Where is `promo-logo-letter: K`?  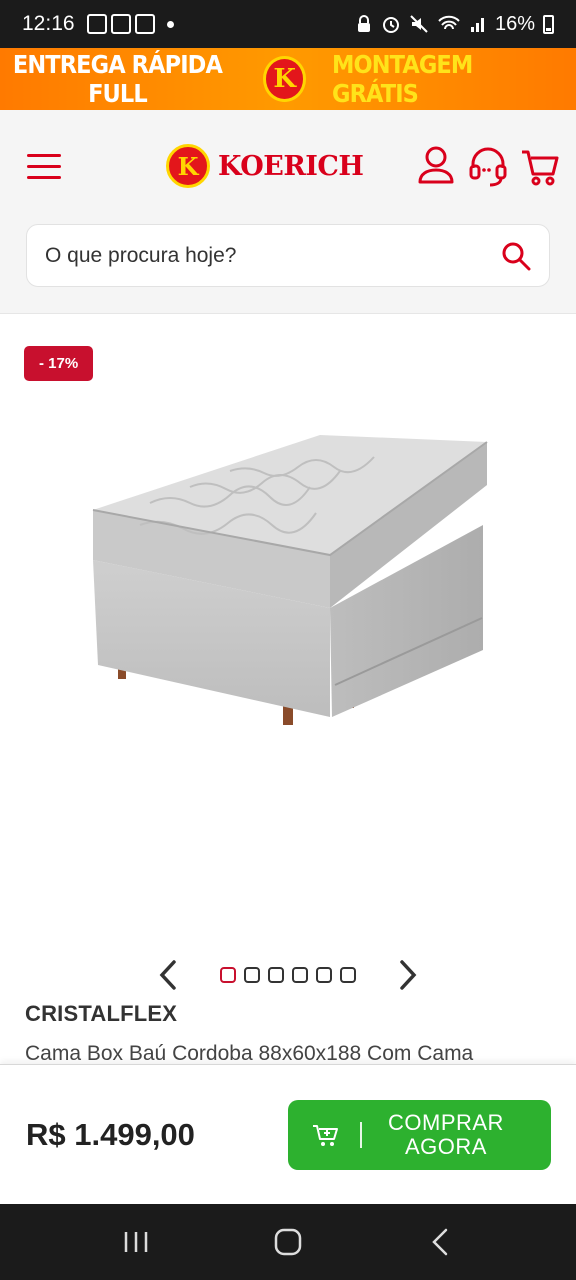 promo-logo-letter: K is located at coordinates (284, 79).